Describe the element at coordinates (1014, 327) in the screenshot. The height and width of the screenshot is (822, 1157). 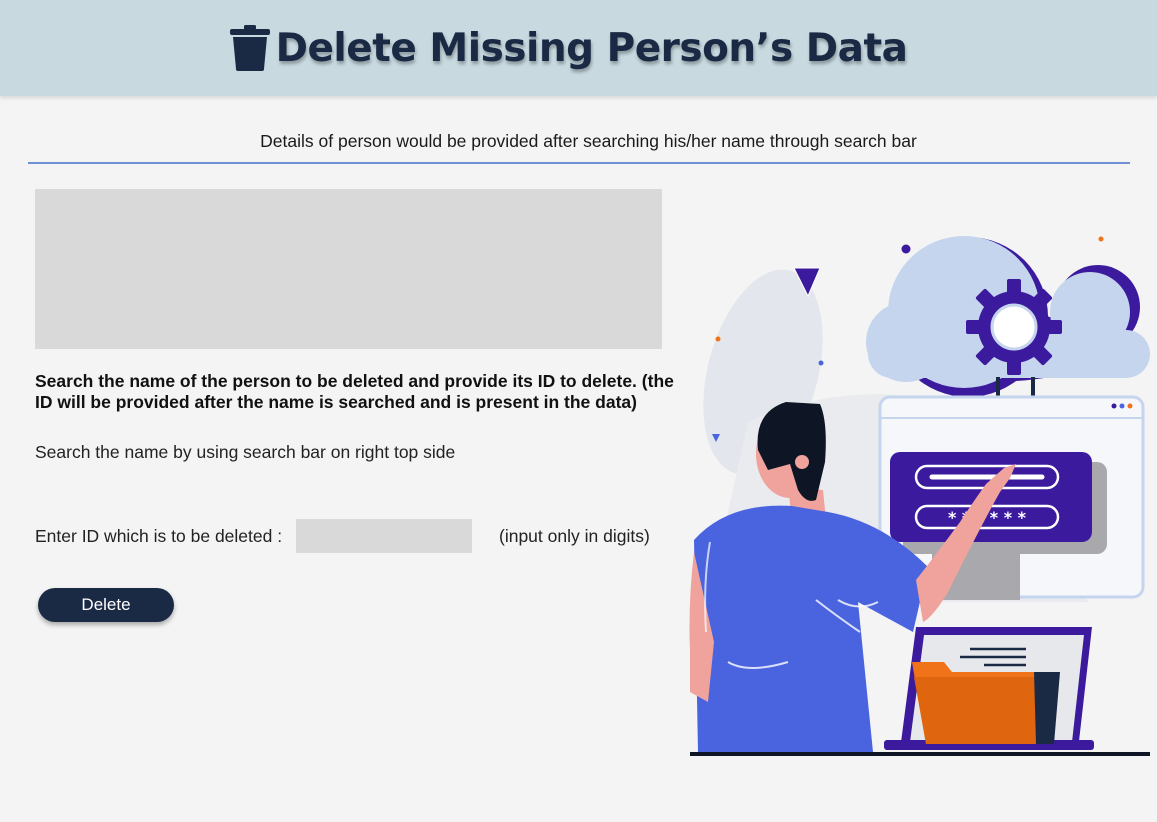
I see `gear-icon` at that location.